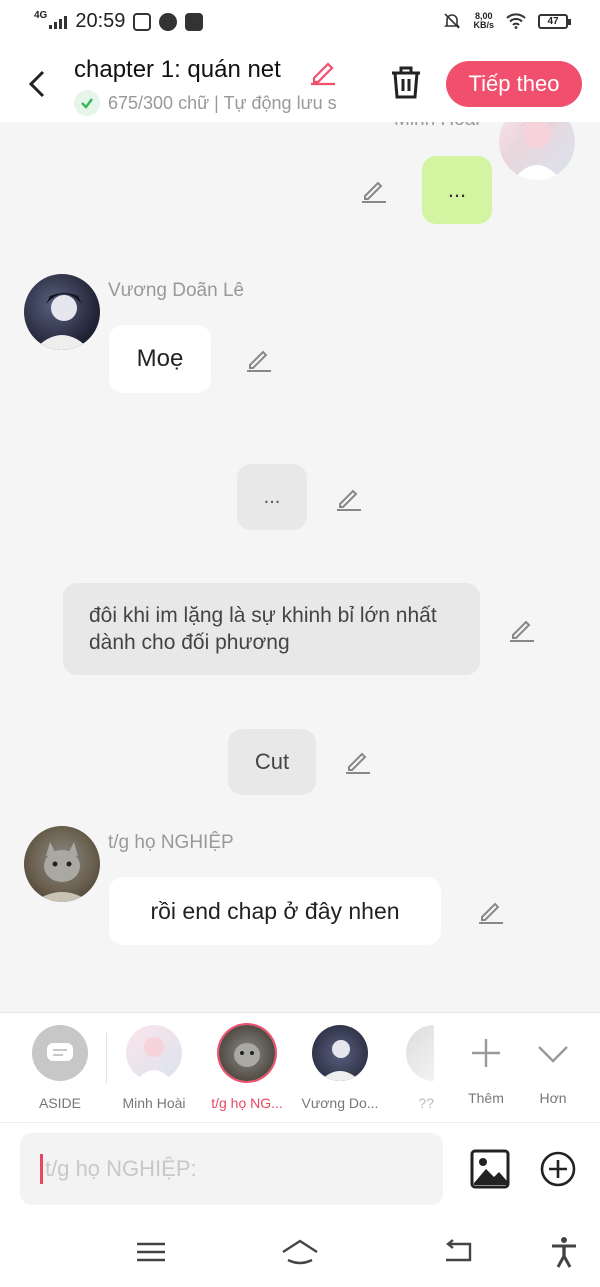 This screenshot has height=1287, width=600. Describe the element at coordinates (60, 1053) in the screenshot. I see `aside-icon` at that location.